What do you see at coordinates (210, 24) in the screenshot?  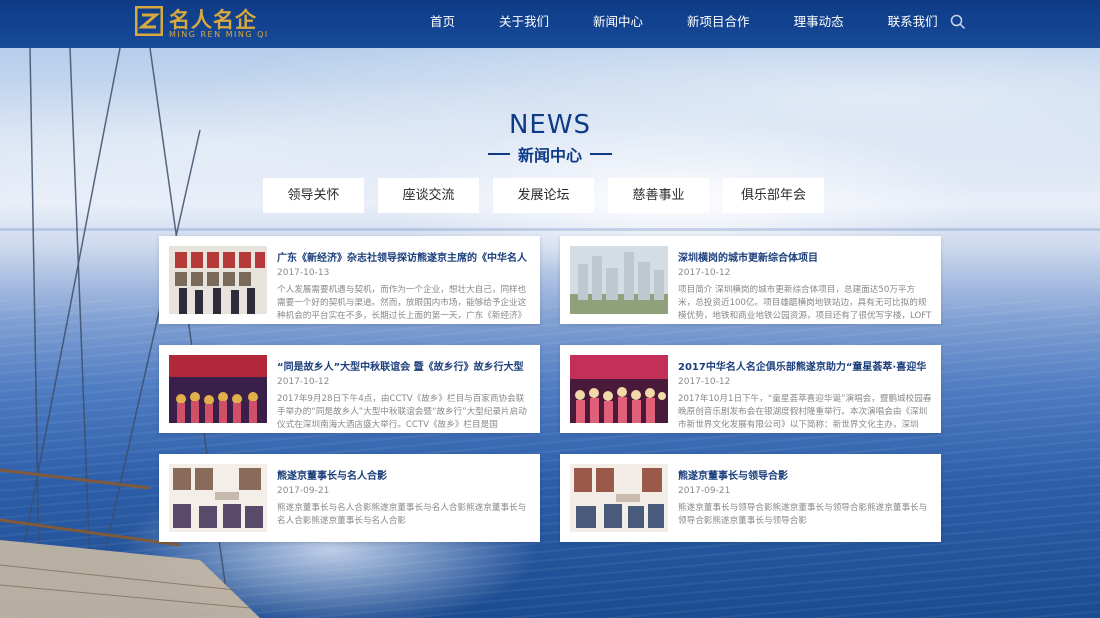 I see `site-logo: 名人名企 MING REN MING QI` at bounding box center [210, 24].